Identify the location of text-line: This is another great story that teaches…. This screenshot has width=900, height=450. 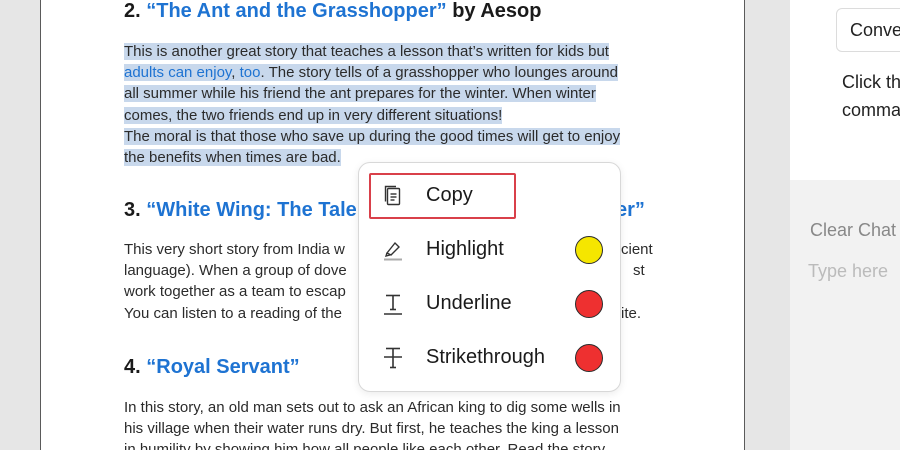
(366, 51).